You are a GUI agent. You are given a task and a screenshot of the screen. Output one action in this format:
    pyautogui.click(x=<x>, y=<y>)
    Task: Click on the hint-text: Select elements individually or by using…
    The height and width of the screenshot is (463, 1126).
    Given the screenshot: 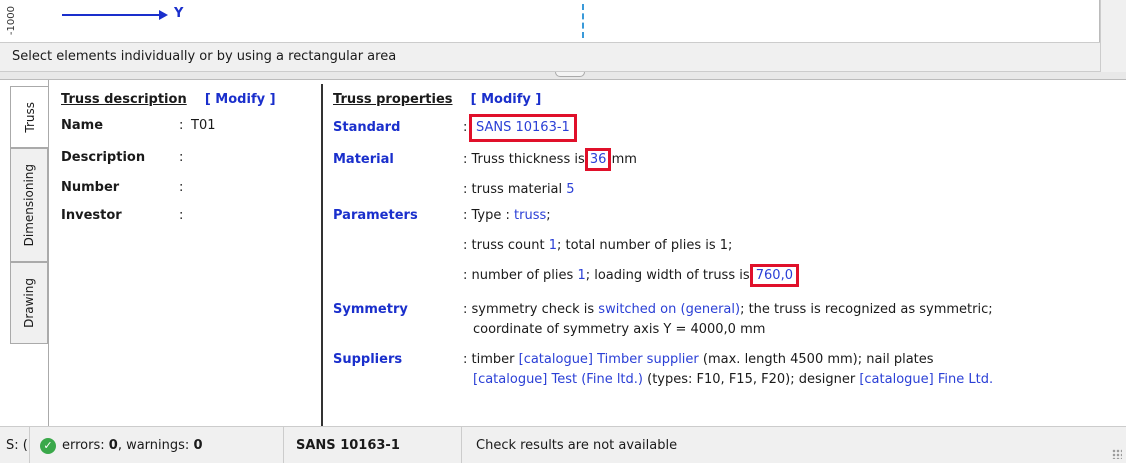 What is the action you would take?
    pyautogui.click(x=204, y=56)
    